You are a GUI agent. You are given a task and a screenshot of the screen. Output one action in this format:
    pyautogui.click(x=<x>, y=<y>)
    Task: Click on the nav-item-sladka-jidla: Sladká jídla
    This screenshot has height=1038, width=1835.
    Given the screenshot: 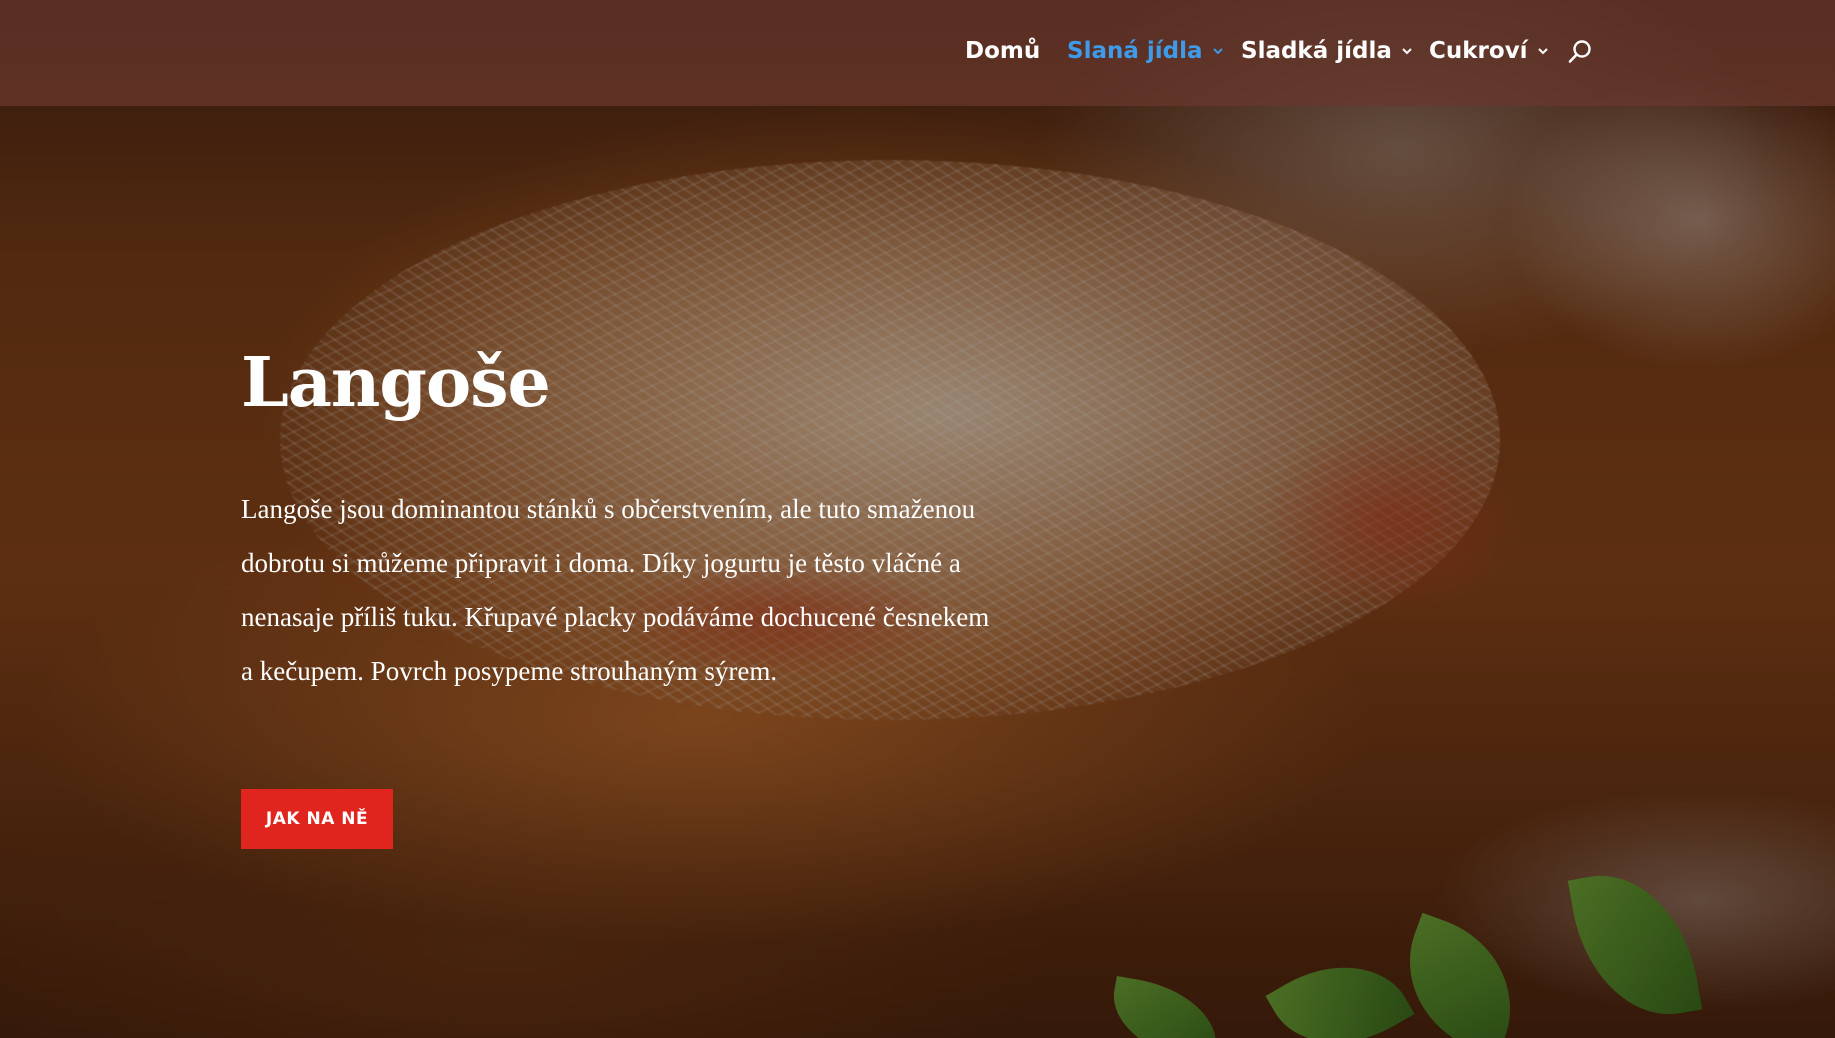 What is the action you would take?
    pyautogui.click(x=1327, y=51)
    